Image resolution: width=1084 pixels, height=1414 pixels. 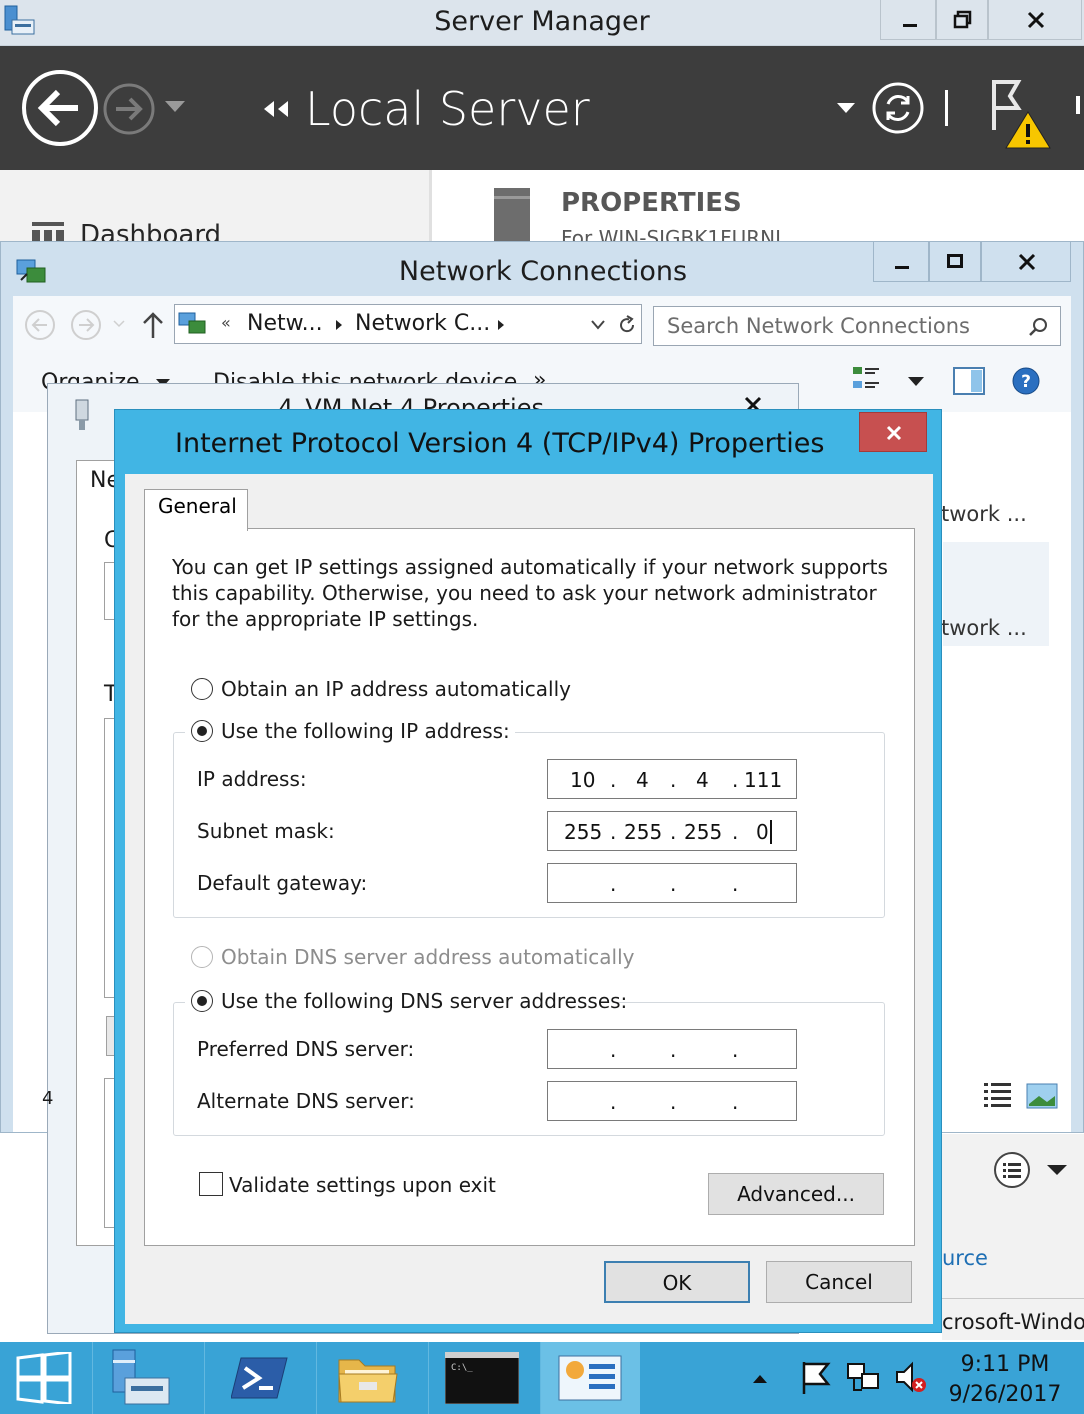 What do you see at coordinates (590, 1378) in the screenshot?
I see `taskbar-control-panel` at bounding box center [590, 1378].